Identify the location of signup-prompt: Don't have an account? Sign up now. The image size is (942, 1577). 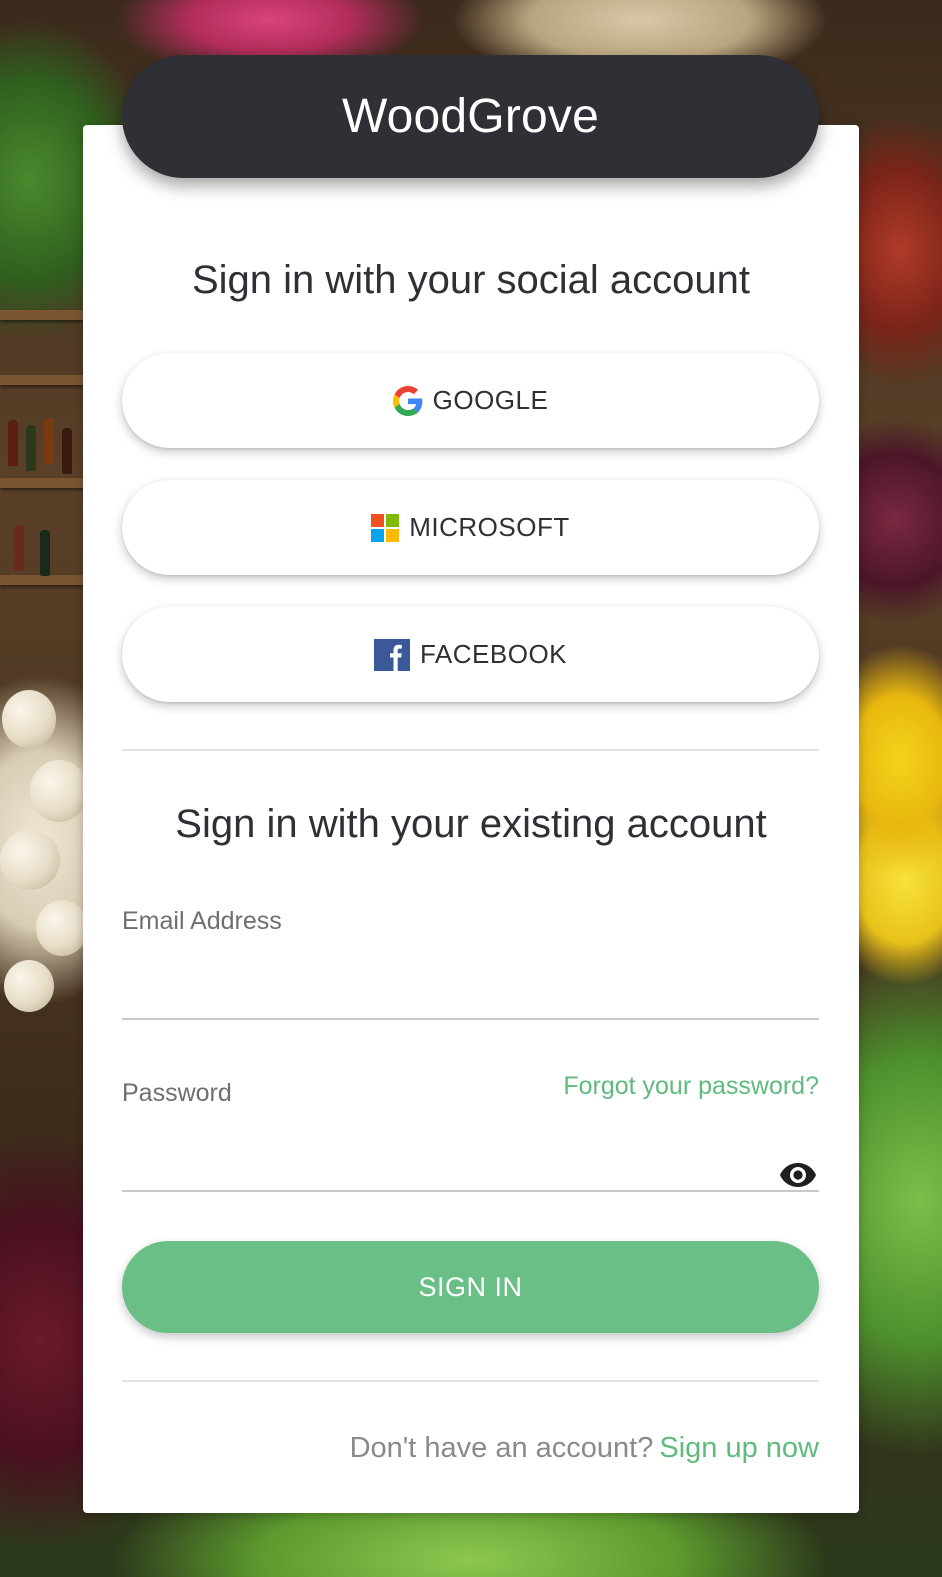
(584, 1448).